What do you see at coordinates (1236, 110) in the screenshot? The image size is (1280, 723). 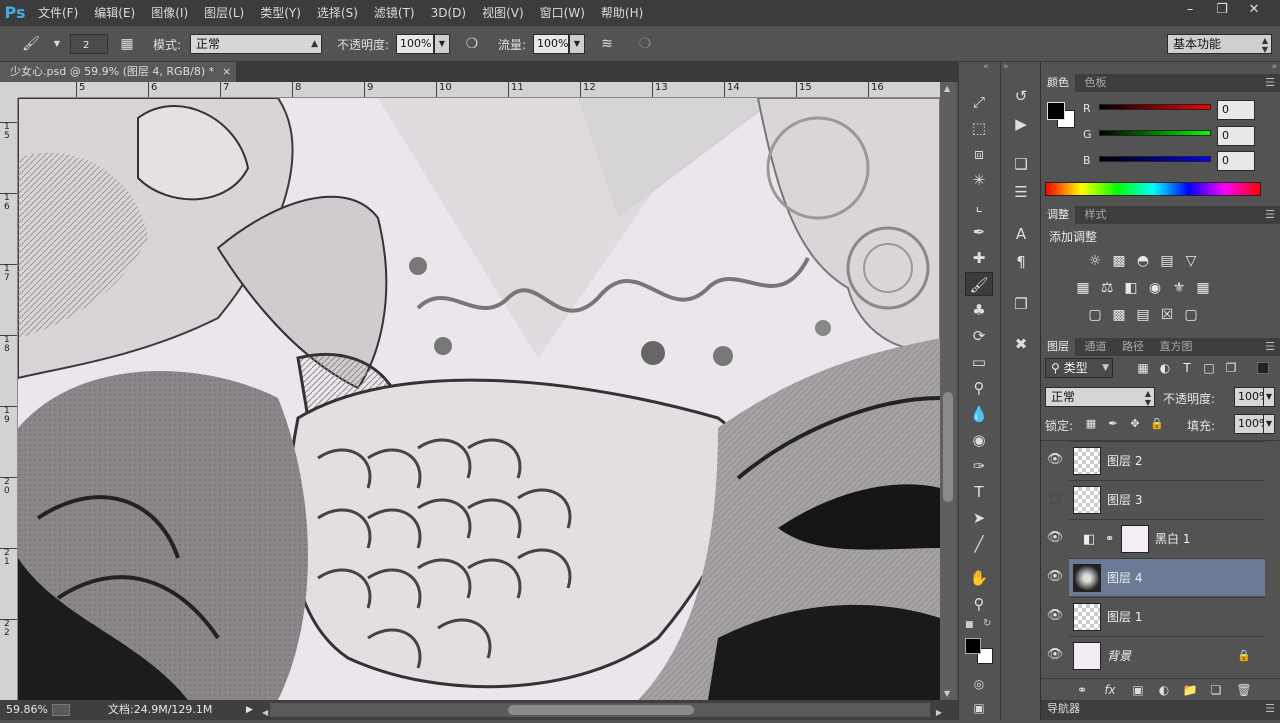 I see `channel-r-field: 0` at bounding box center [1236, 110].